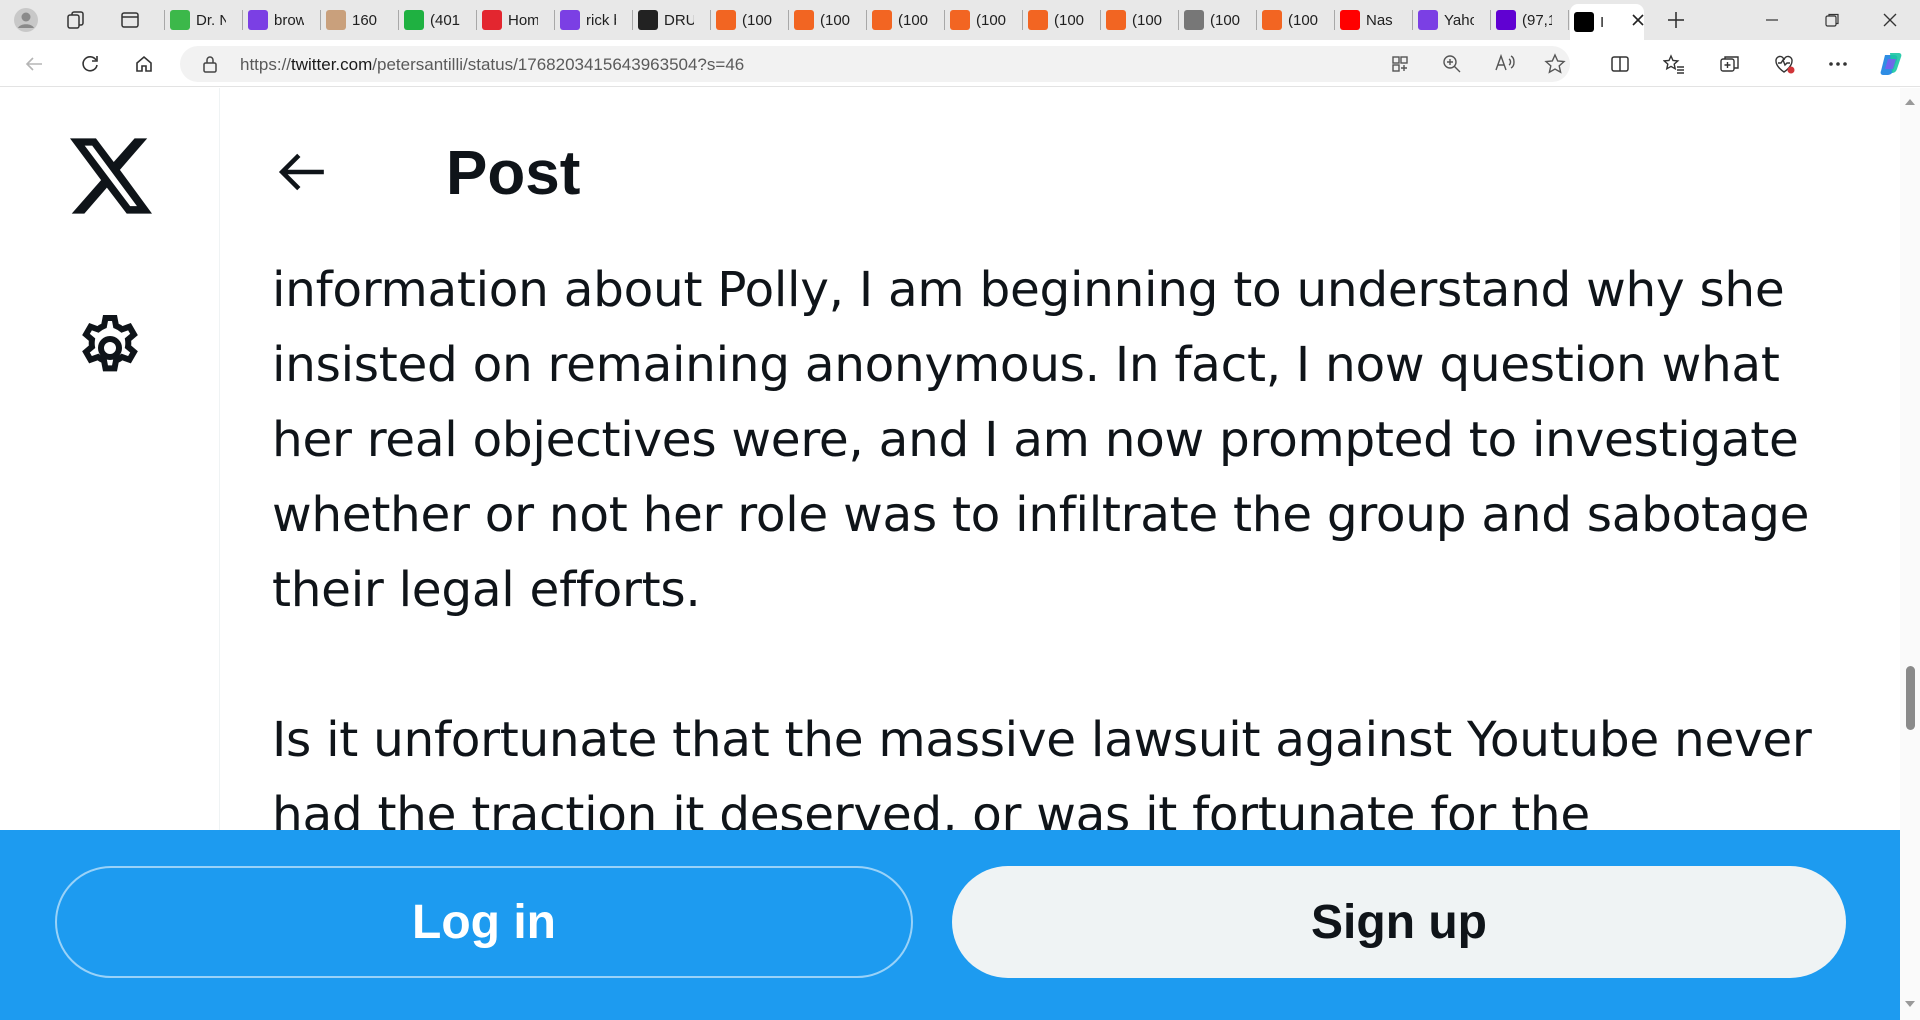 This screenshot has width=1920, height=1020. I want to click on app-available-icon, so click(1400, 66).